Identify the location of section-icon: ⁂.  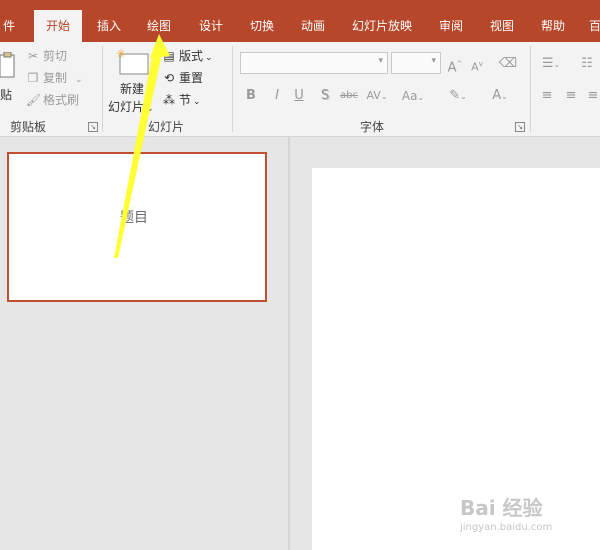
(169, 100).